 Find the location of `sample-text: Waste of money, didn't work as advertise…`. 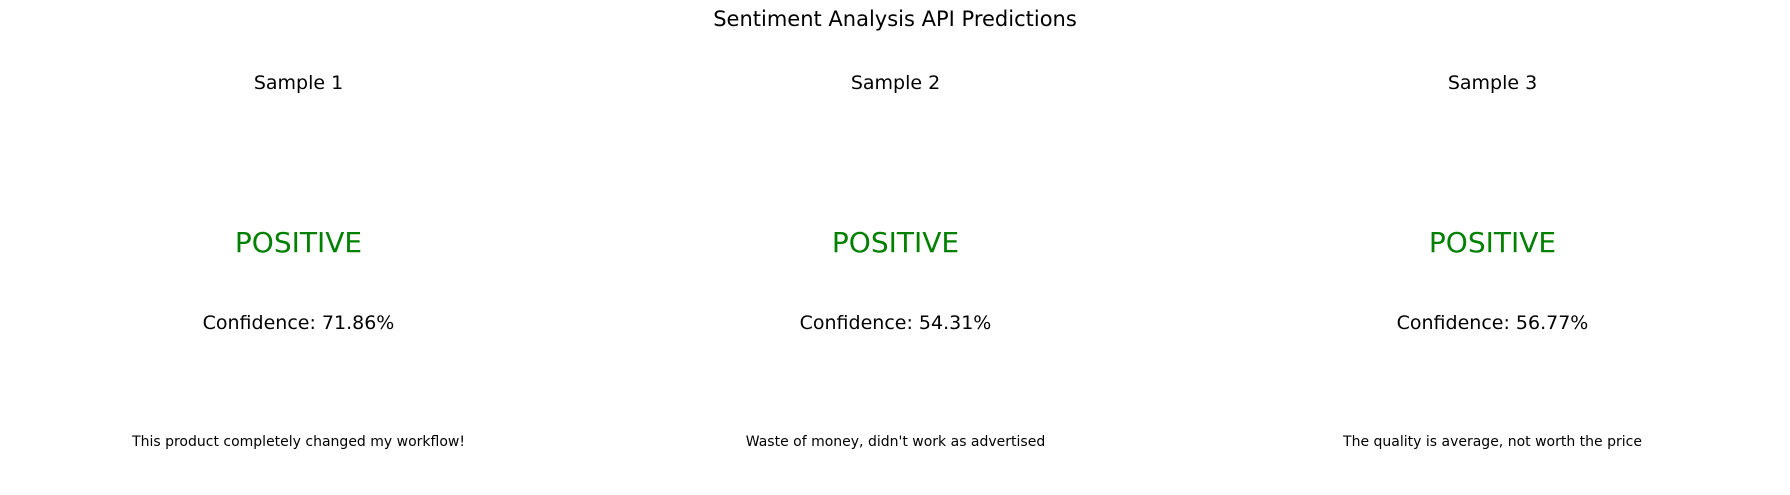

sample-text: Waste of money, didn't work as advertise… is located at coordinates (895, 442).